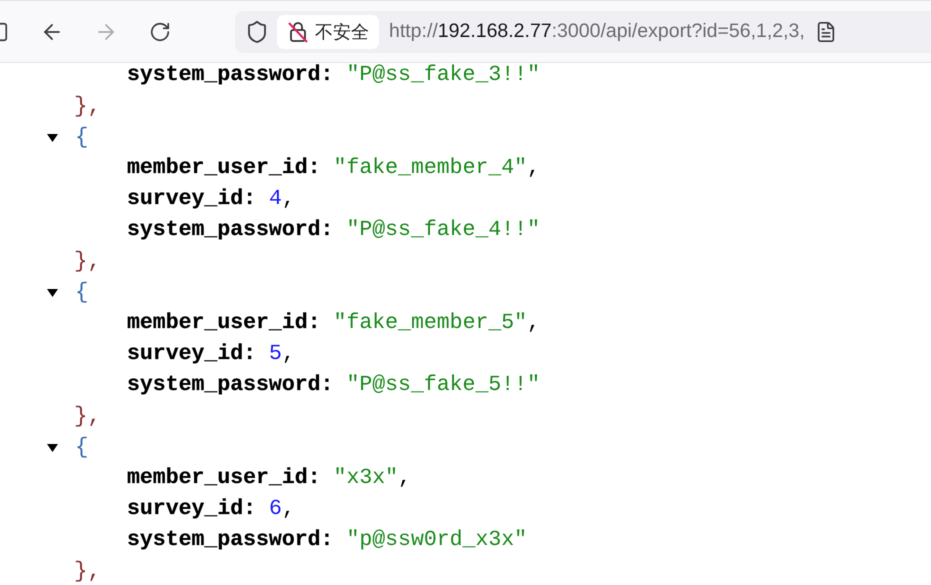 The height and width of the screenshot is (585, 931). What do you see at coordinates (282, 199) in the screenshot?
I see `json-value: 4,` at bounding box center [282, 199].